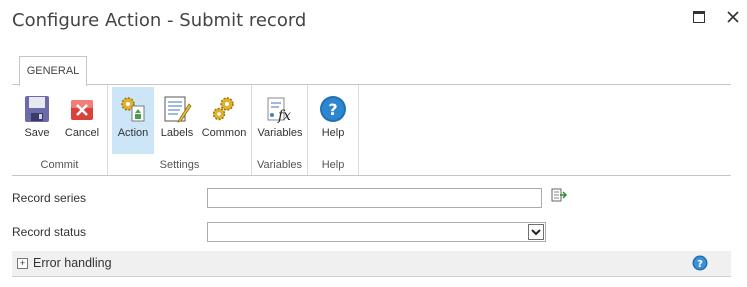 The height and width of the screenshot is (287, 747). I want to click on close-button, so click(733, 17).